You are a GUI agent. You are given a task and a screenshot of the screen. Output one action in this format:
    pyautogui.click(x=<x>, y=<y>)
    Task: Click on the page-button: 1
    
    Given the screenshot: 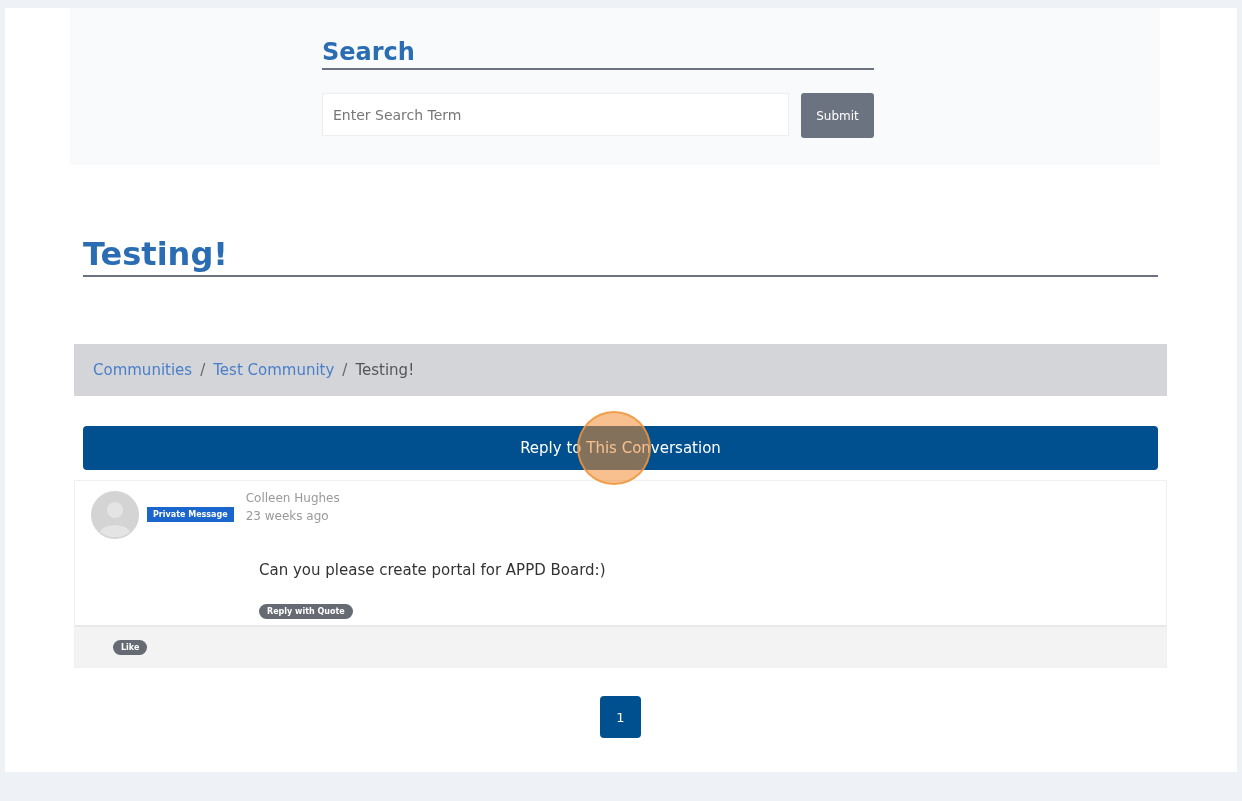 What is the action you would take?
    pyautogui.click(x=620, y=717)
    